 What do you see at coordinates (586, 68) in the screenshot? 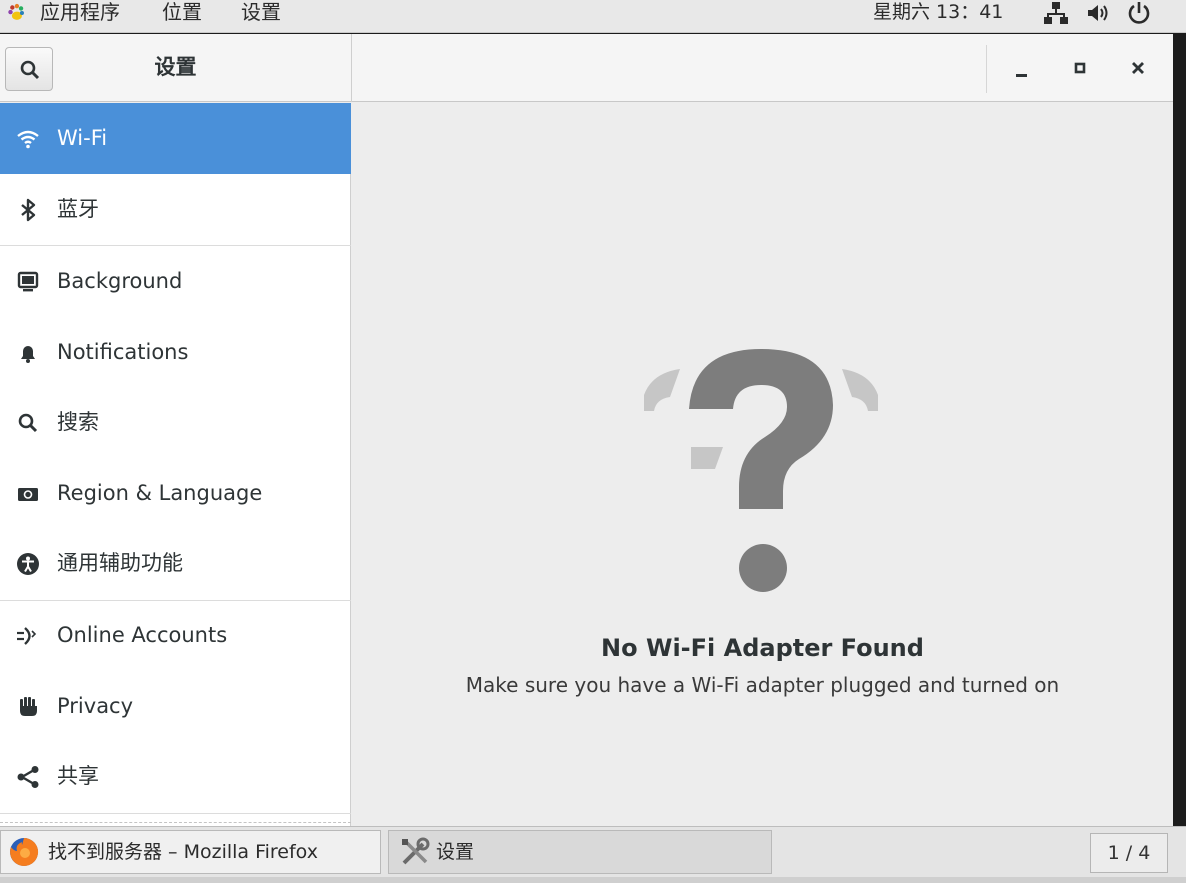
I see `header-bar: 设置` at bounding box center [586, 68].